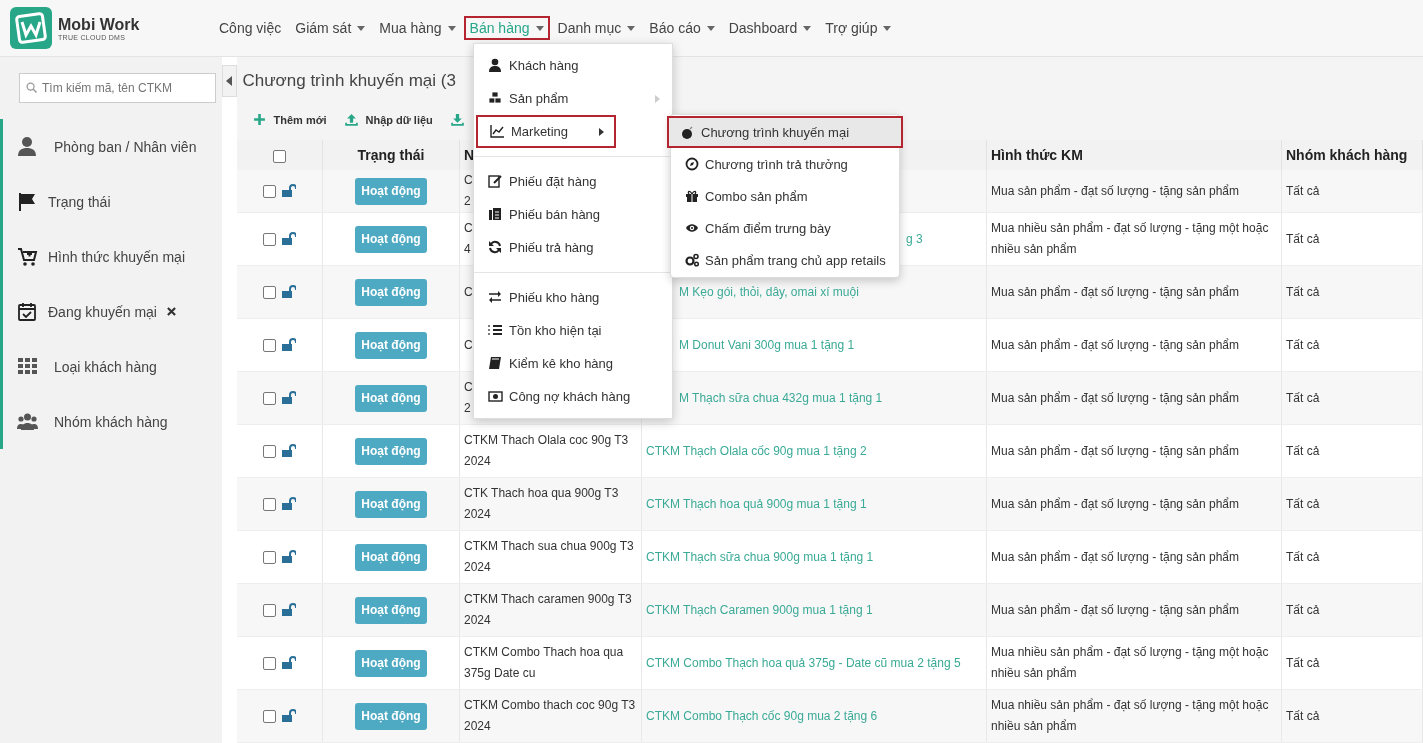 This screenshot has width=1423, height=743. What do you see at coordinates (250, 28) in the screenshot?
I see `nav-menu-item: Công việc` at bounding box center [250, 28].